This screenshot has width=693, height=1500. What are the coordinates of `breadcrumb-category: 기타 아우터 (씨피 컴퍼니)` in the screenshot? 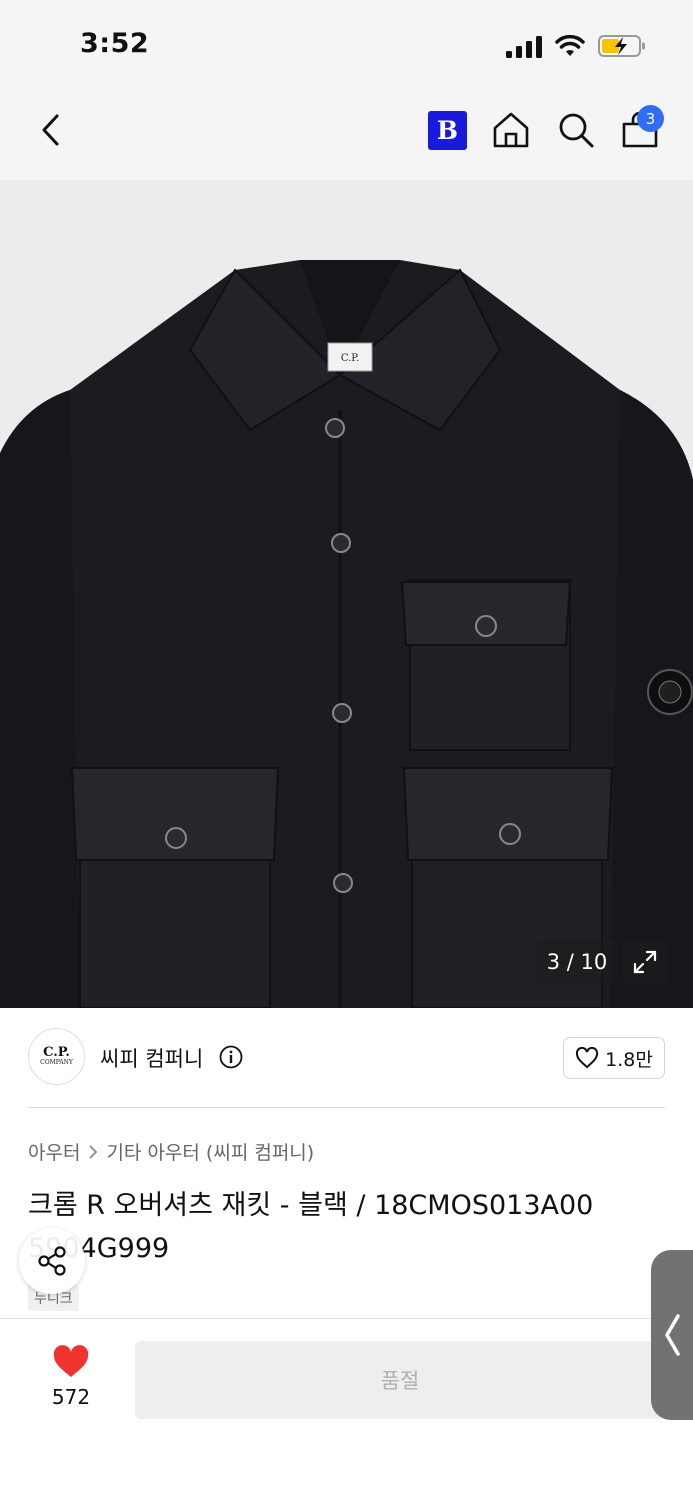 It's located at (210, 1151).